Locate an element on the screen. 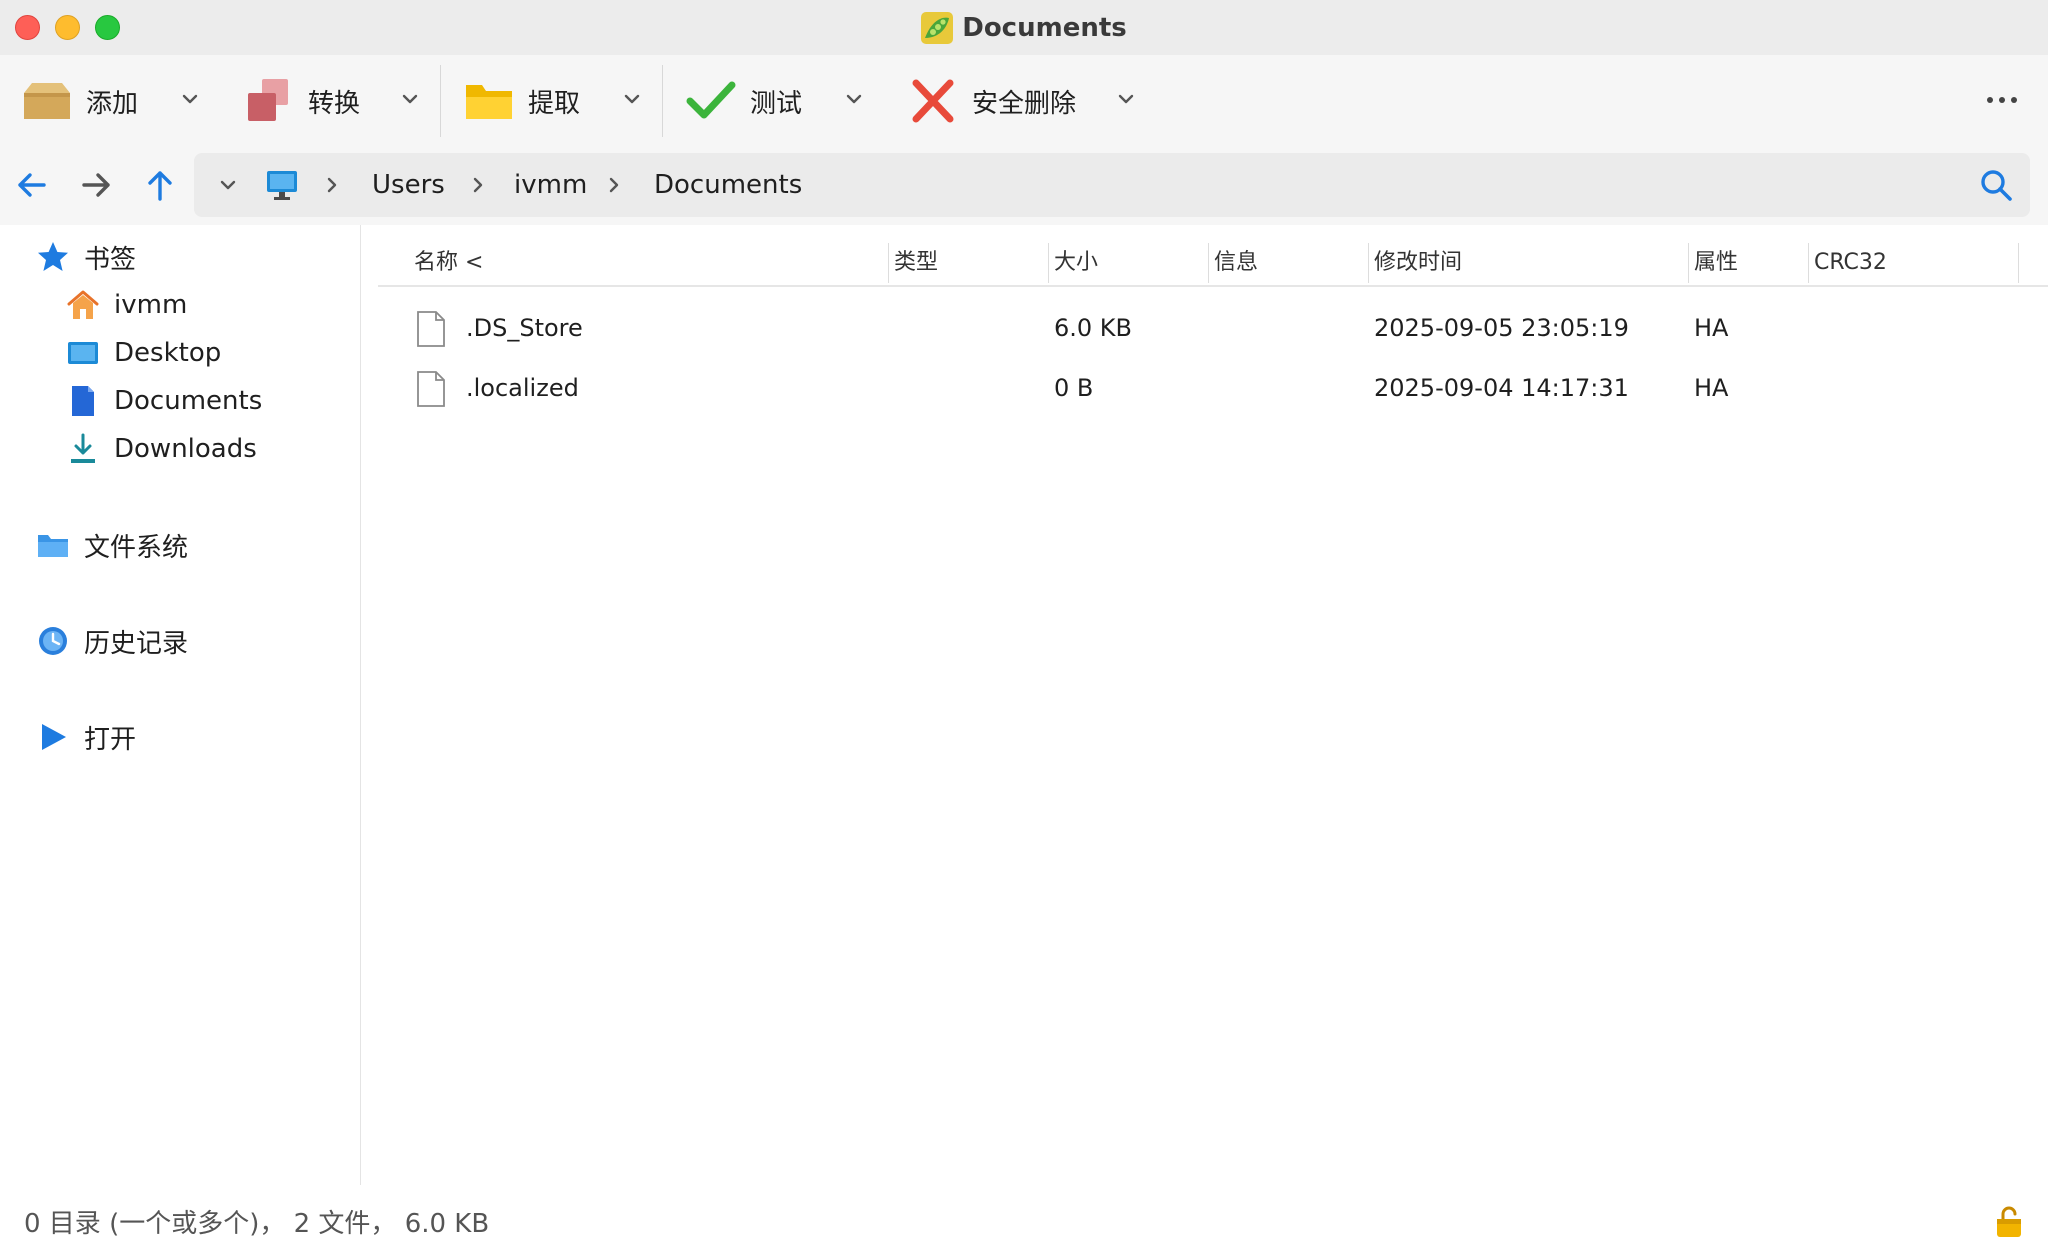 The image size is (2048, 1258). history-clock-icon is located at coordinates (53, 641).